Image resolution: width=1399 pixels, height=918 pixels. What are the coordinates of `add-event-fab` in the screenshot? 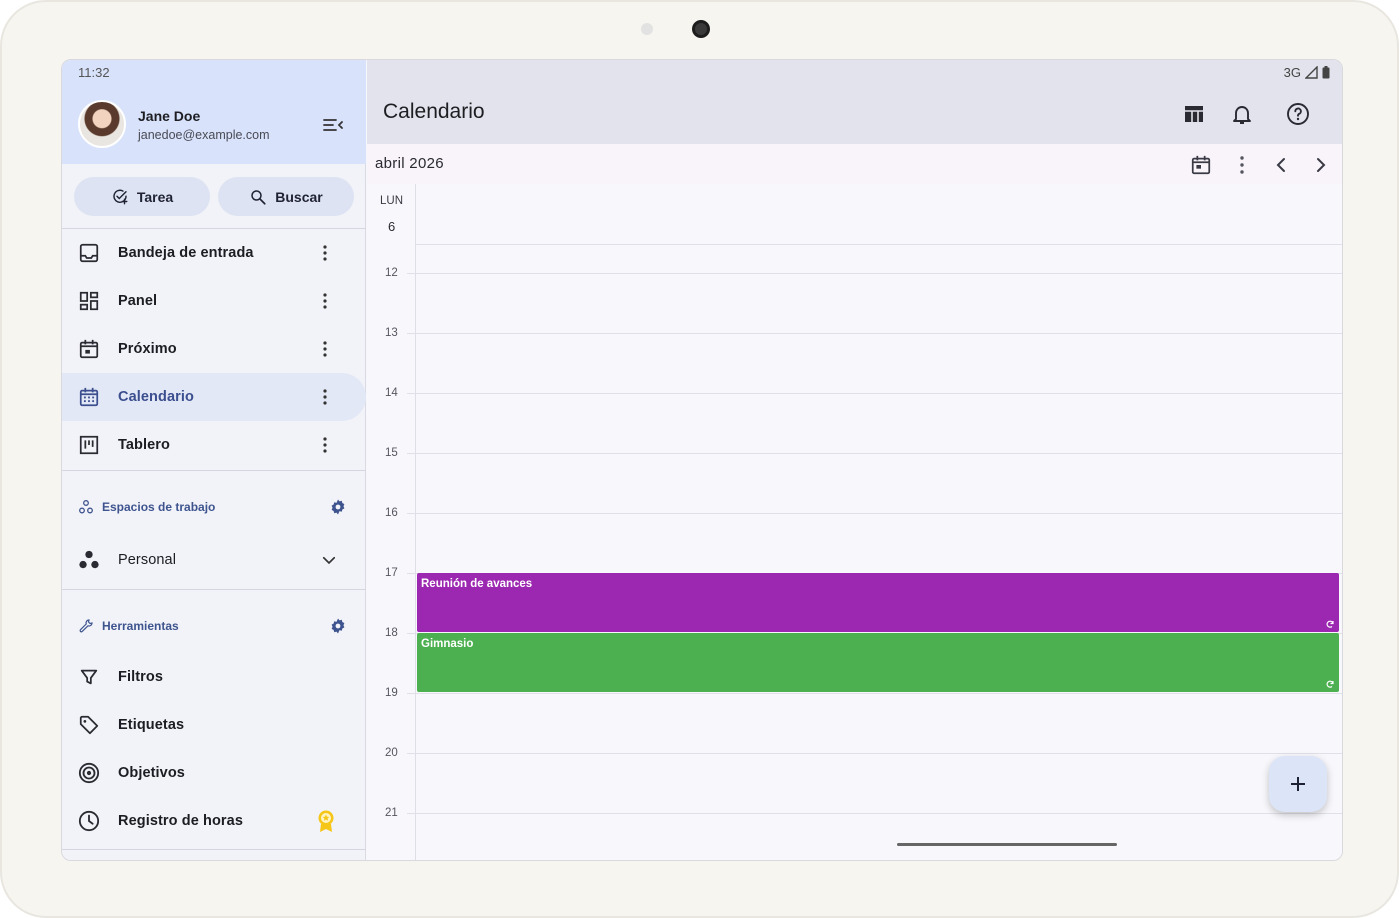 It's located at (1298, 784).